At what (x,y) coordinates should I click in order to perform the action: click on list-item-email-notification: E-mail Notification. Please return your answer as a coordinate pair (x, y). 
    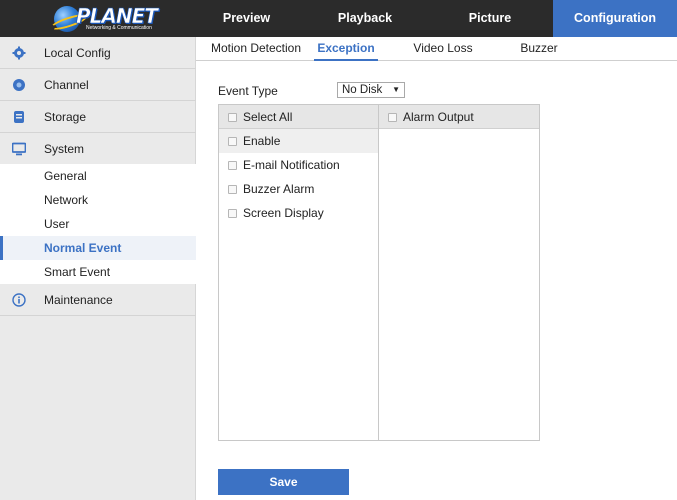
    Looking at the image, I should click on (298, 165).